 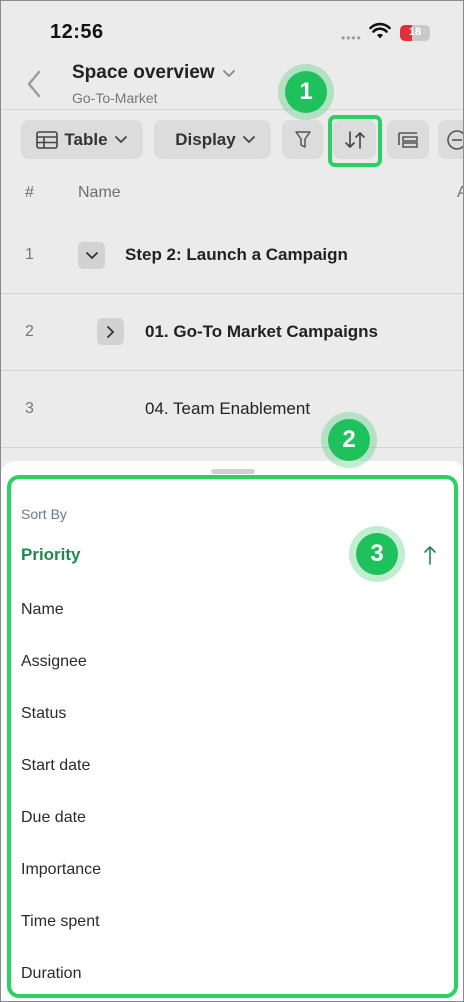 What do you see at coordinates (29, 254) in the screenshot?
I see `row-number: 1` at bounding box center [29, 254].